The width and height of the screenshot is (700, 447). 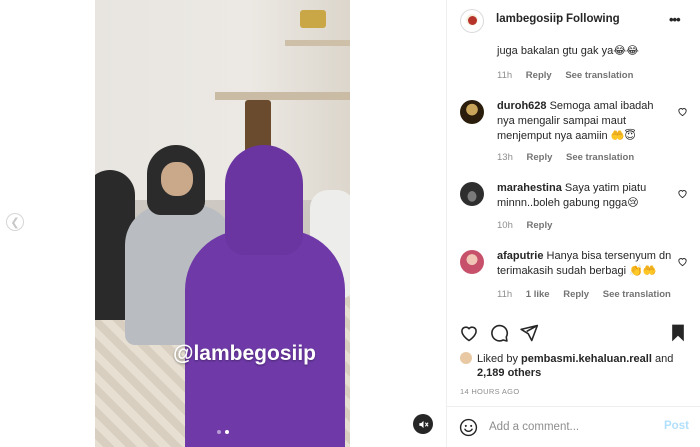 What do you see at coordinates (529, 19) in the screenshot?
I see `post-username: lambegosiip` at bounding box center [529, 19].